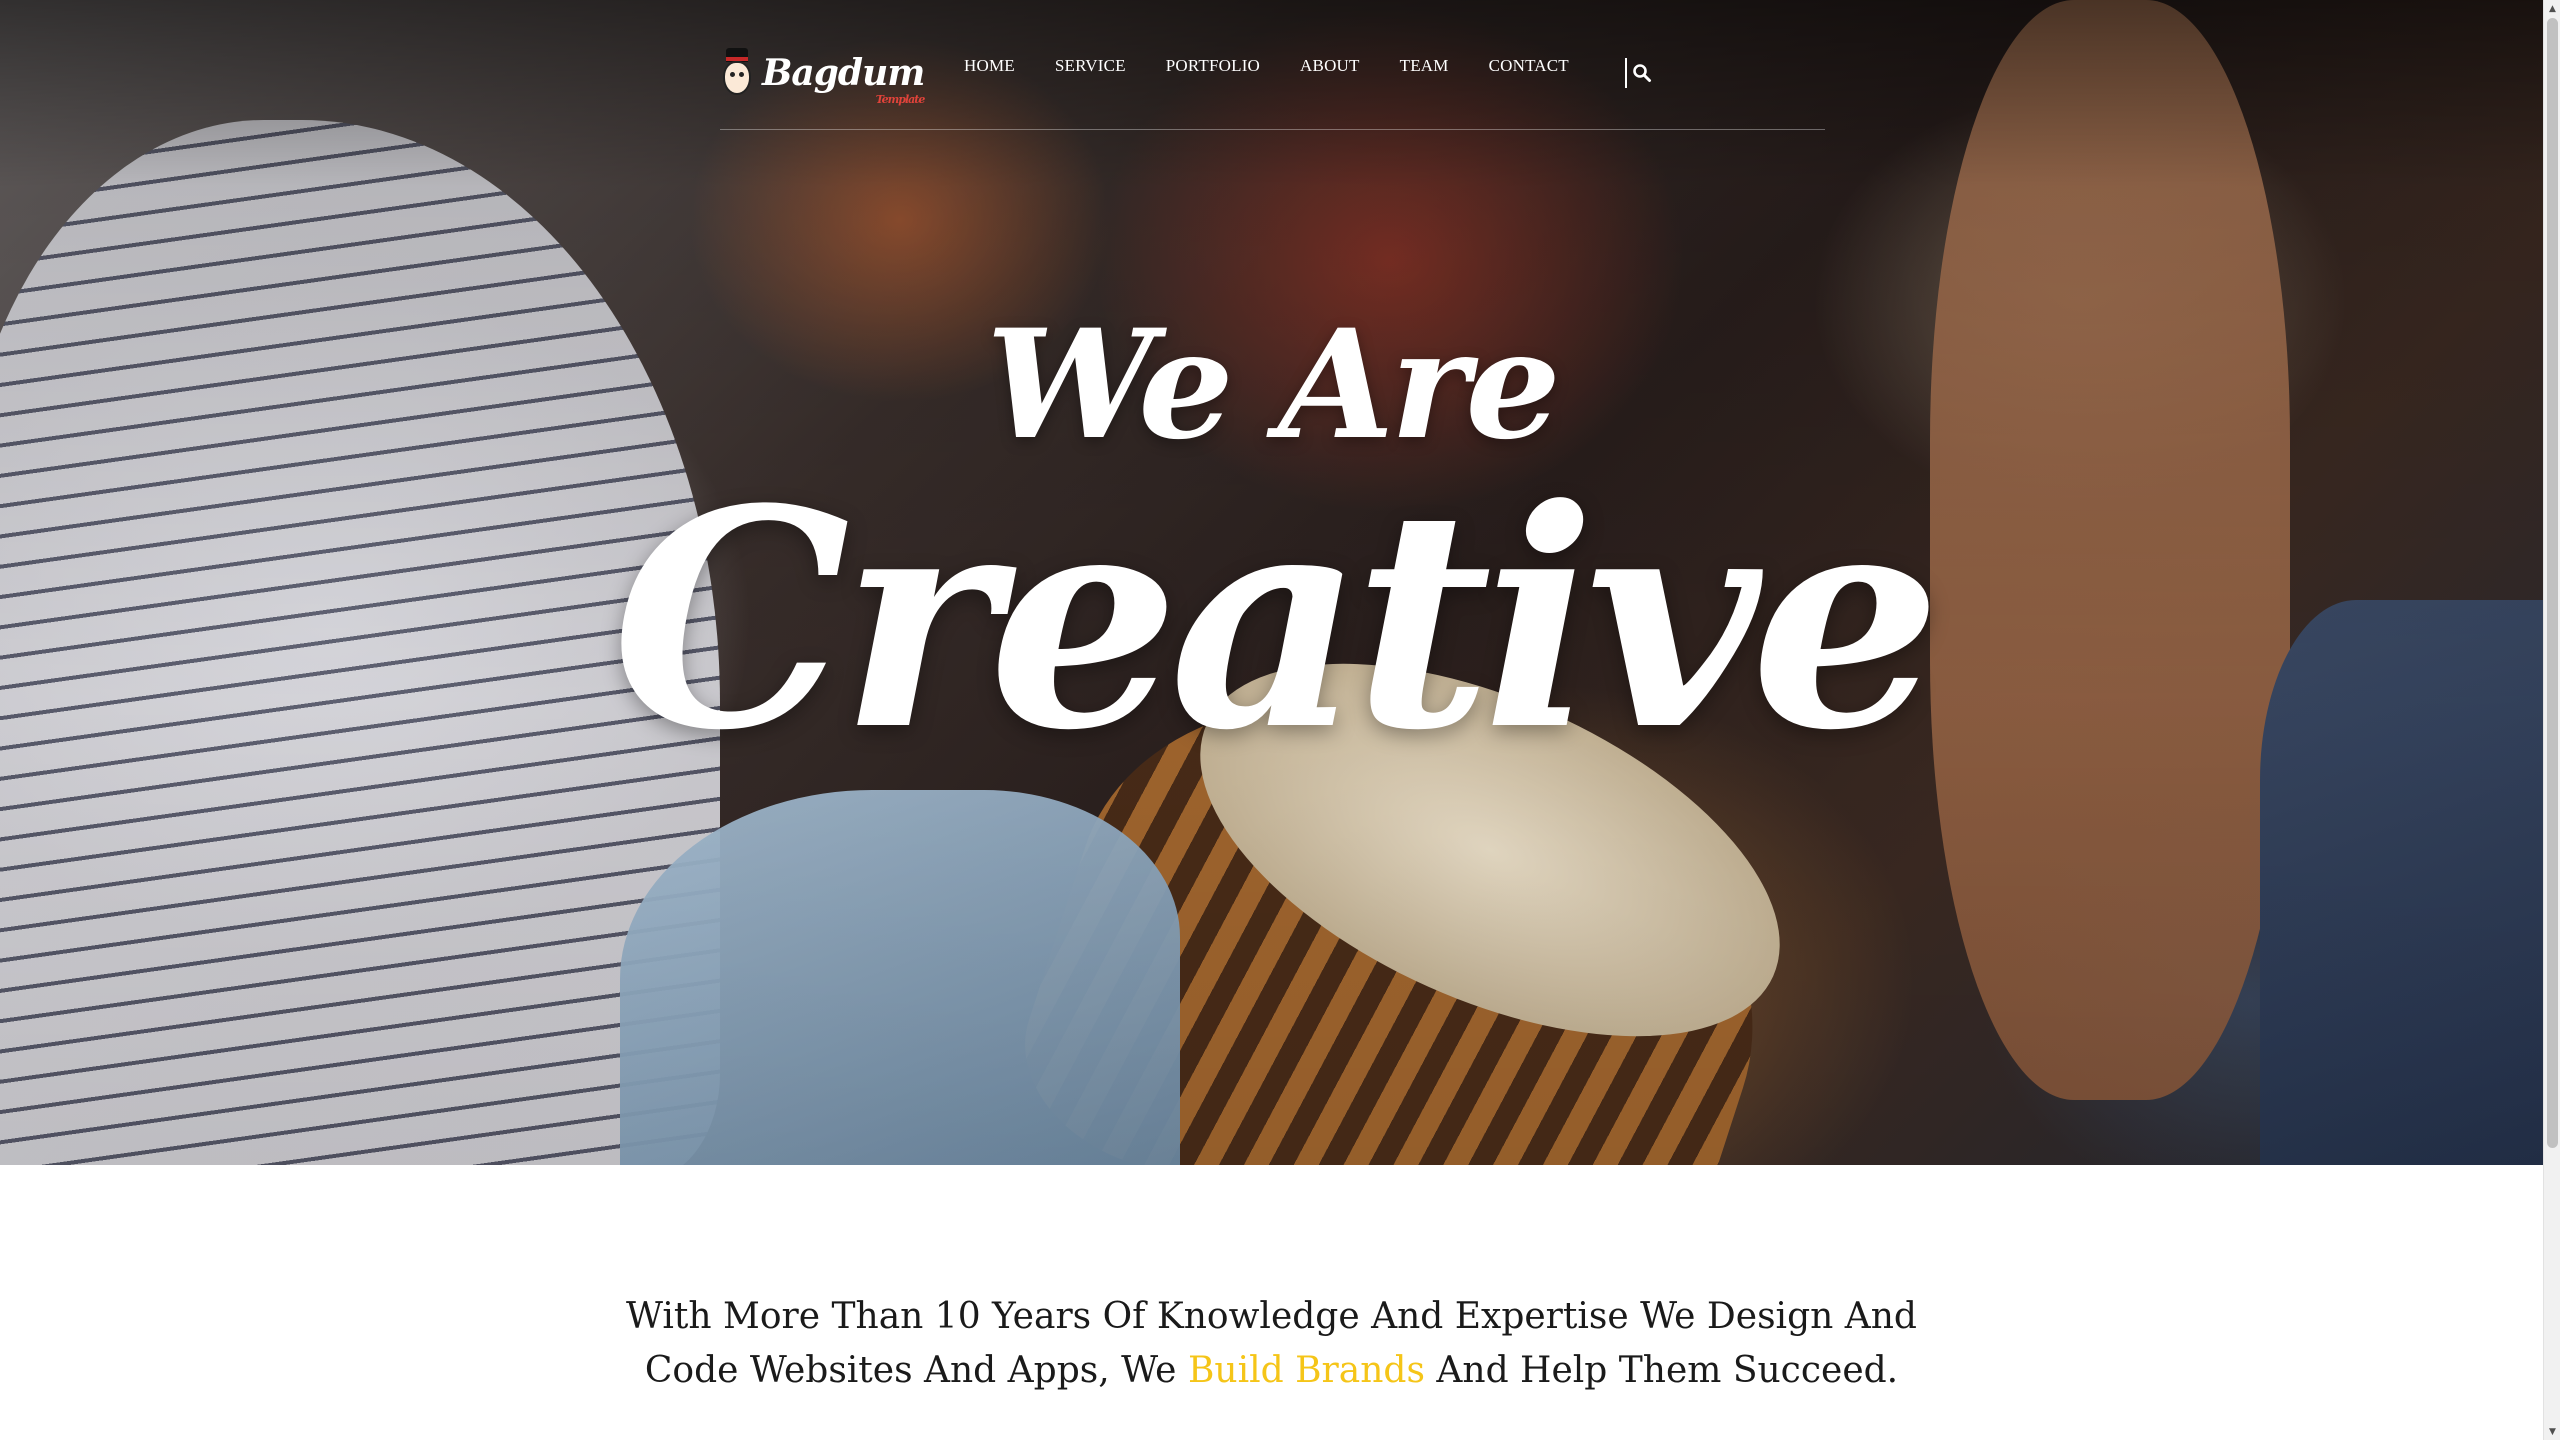 This screenshot has width=2560, height=1440. Describe the element at coordinates (989, 66) in the screenshot. I see `nav-item-home: HOME` at that location.